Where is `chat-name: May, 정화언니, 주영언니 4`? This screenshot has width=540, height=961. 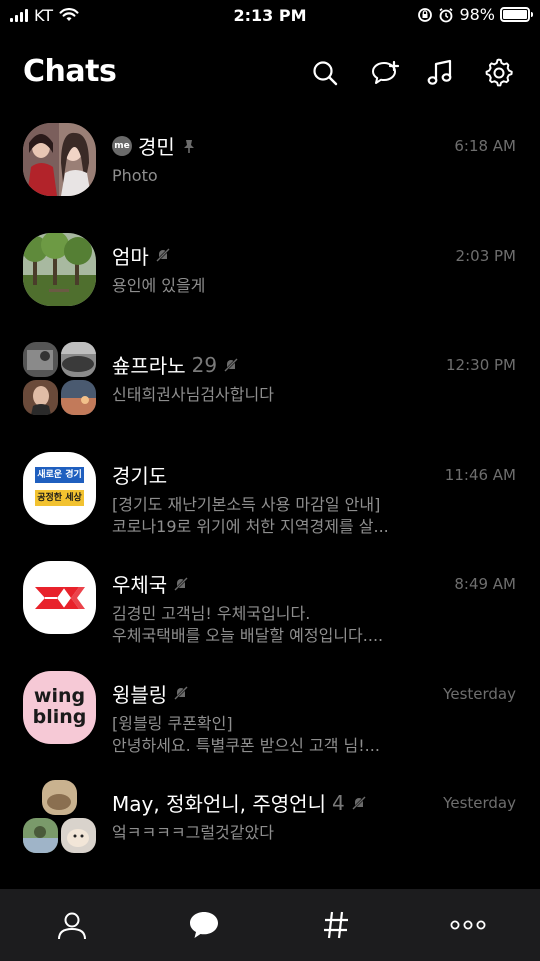
chat-name: May, 정화언니, 주영언니 4 is located at coordinates (239, 802).